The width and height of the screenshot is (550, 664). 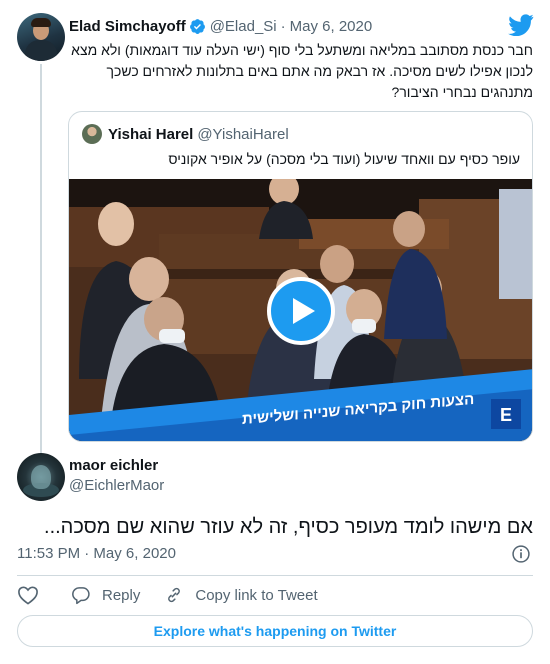 What do you see at coordinates (150, 134) in the screenshot?
I see `quoted-author-name: Yishai Harel` at bounding box center [150, 134].